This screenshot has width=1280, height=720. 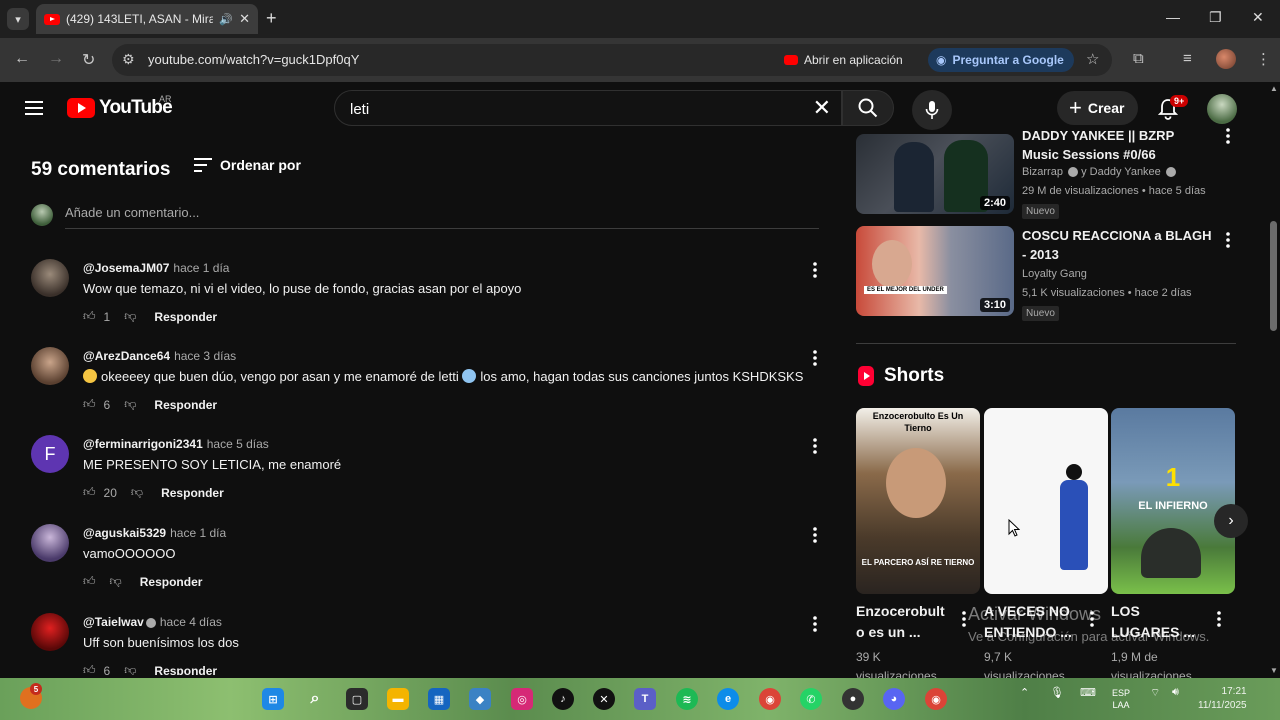 What do you see at coordinates (1099, 172) in the screenshot?
I see `video-channel: Bizarrap y Daddy Yankee` at bounding box center [1099, 172].